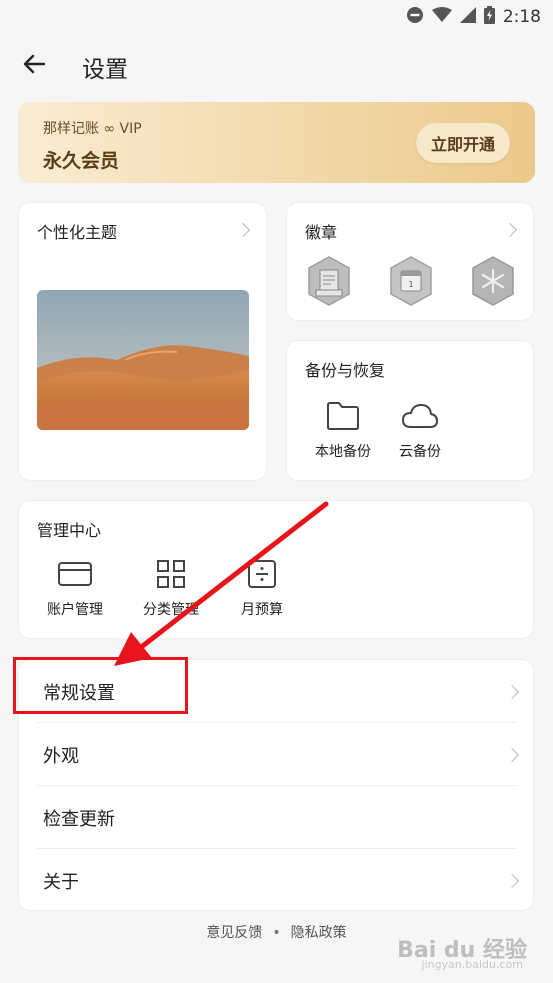 The image size is (553, 983). What do you see at coordinates (276, 142) in the screenshot?
I see `vip-banner: 那样记账 ∞ VIP 永久会员 立即开通` at bounding box center [276, 142].